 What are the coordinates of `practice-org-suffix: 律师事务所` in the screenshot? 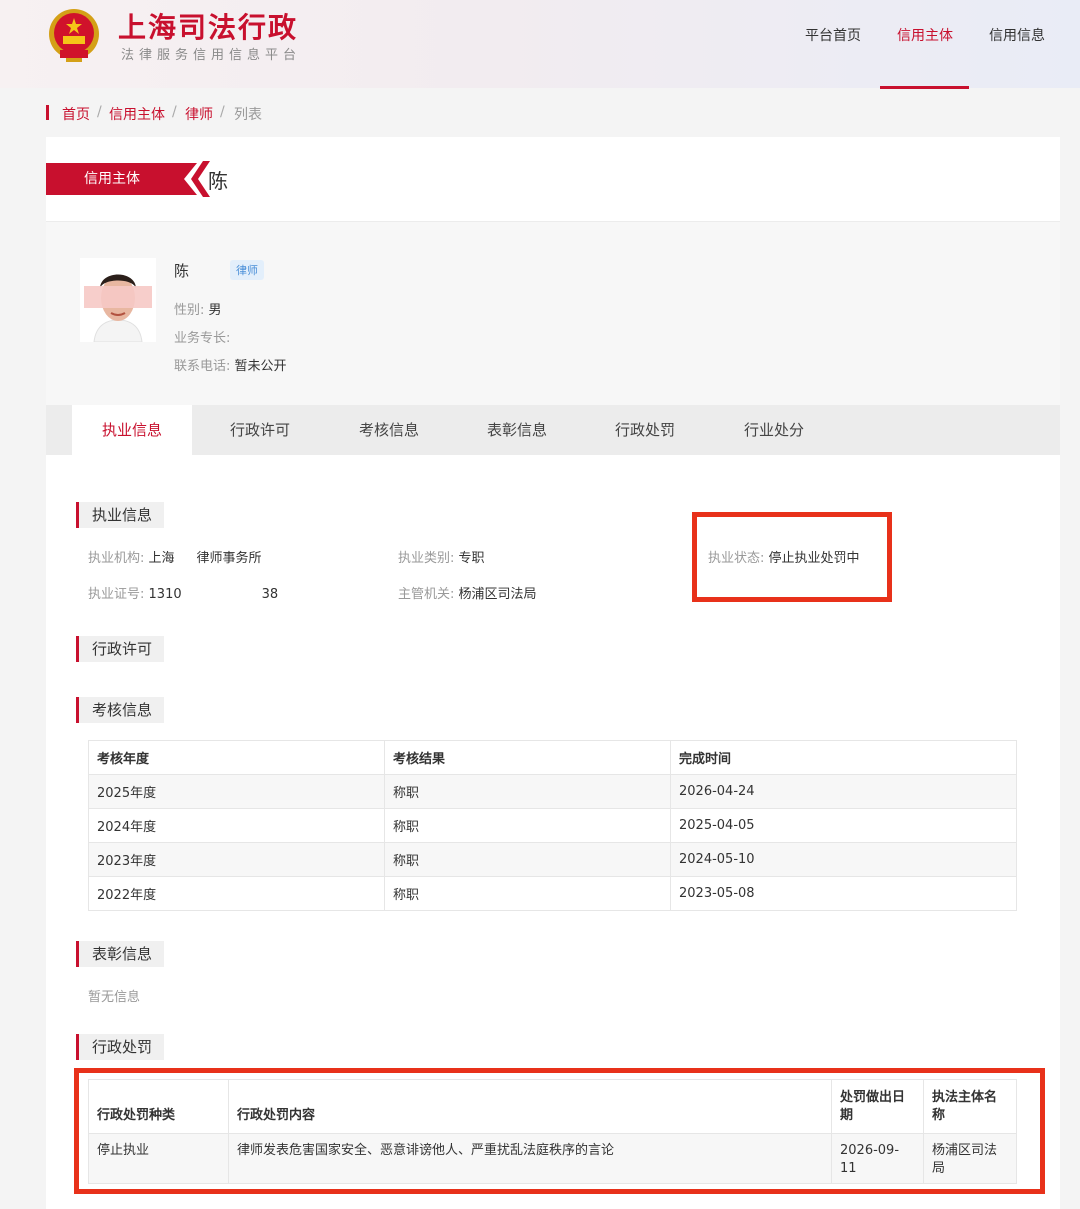 It's located at (229, 558).